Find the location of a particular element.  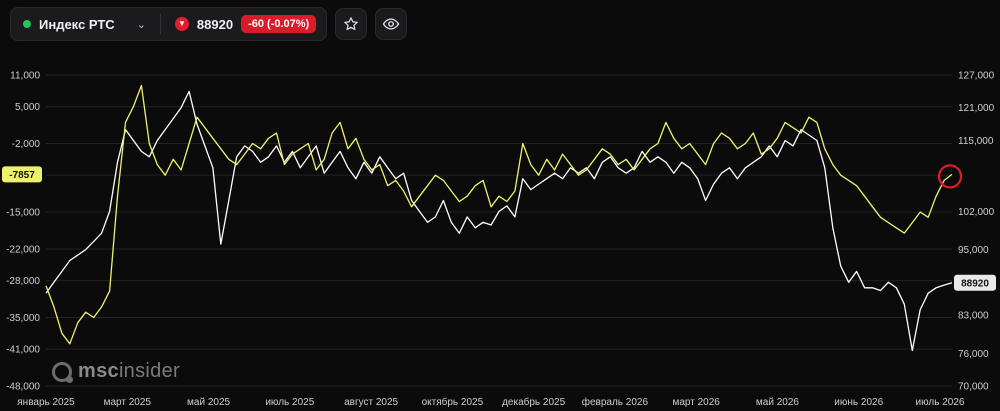

right-tick-label: 83,000 is located at coordinates (973, 316).